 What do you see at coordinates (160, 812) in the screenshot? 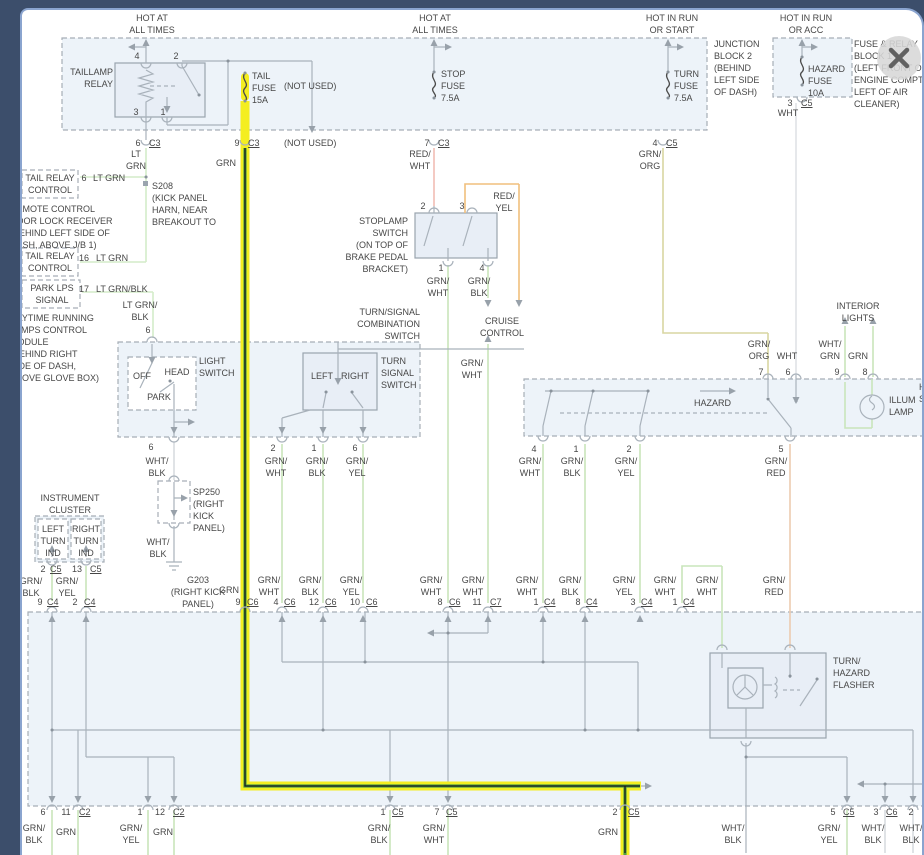
I see `pin-number: 12` at bounding box center [160, 812].